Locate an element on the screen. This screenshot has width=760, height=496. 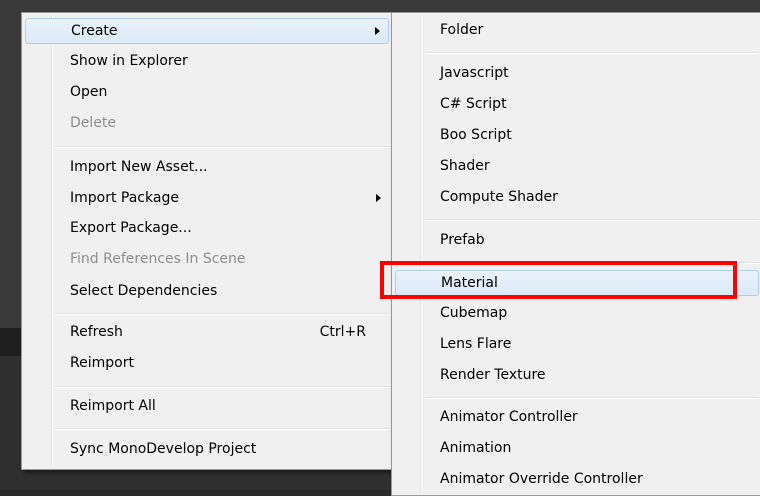
menu-item-label: Animator Controller is located at coordinates (509, 417).